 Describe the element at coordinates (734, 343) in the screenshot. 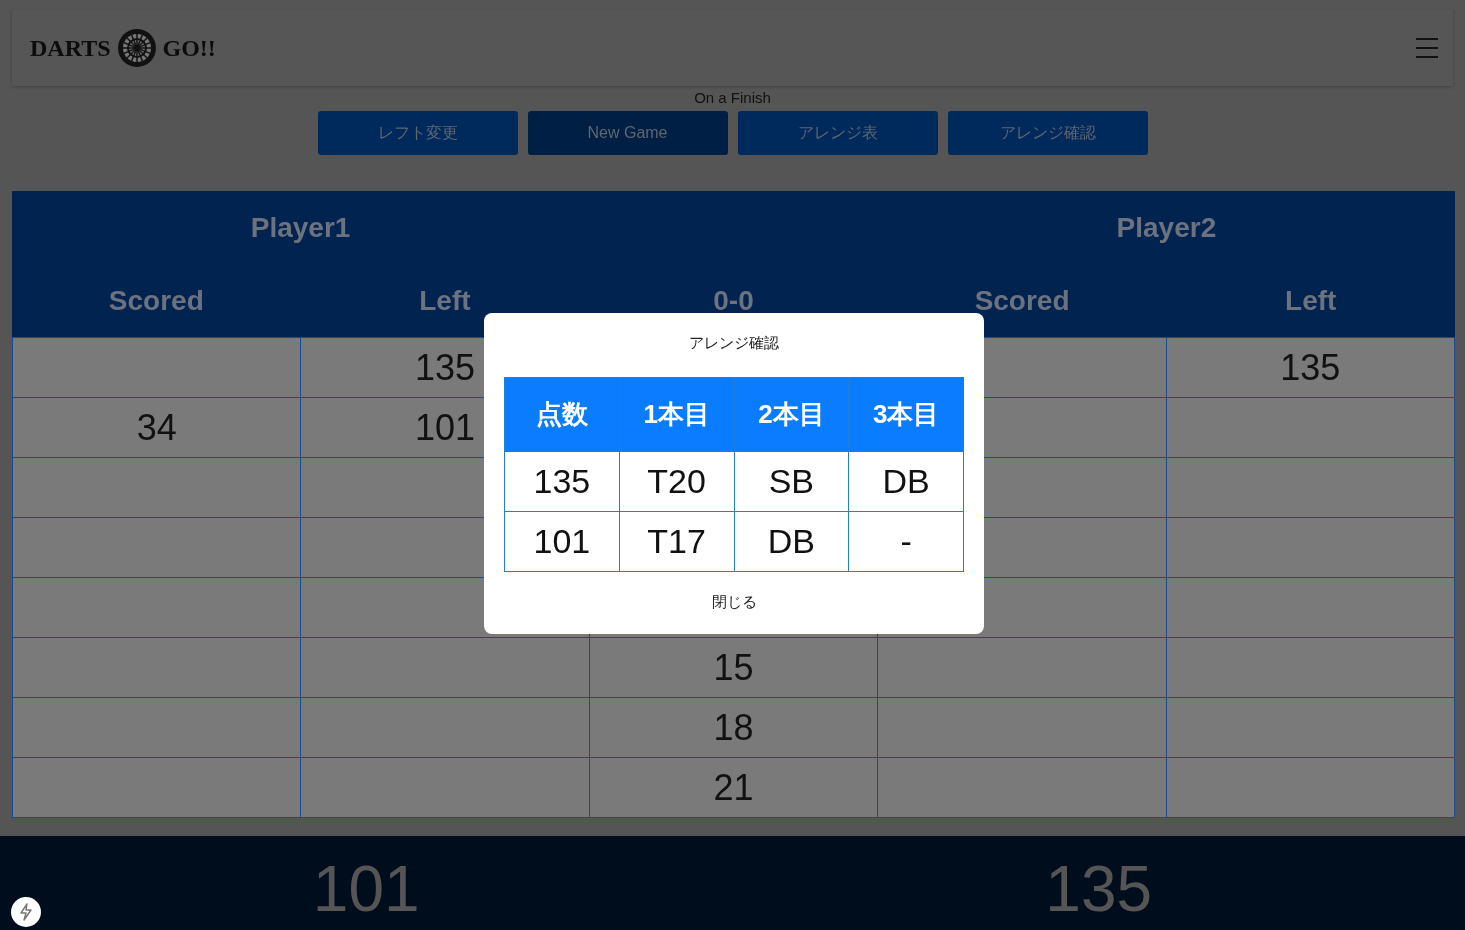

I see `dialog-title: アレンジ確認` at that location.